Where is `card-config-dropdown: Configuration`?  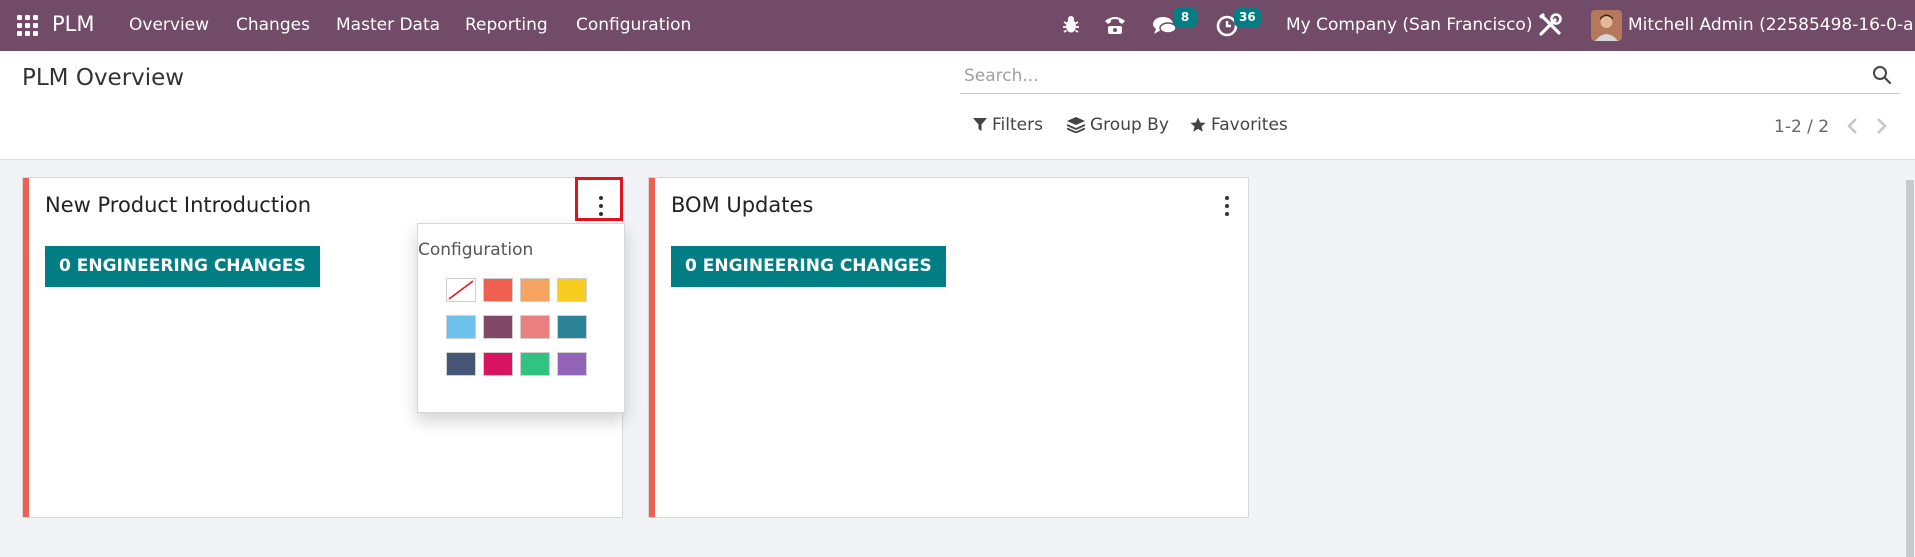
card-config-dropdown: Configuration is located at coordinates (521, 318).